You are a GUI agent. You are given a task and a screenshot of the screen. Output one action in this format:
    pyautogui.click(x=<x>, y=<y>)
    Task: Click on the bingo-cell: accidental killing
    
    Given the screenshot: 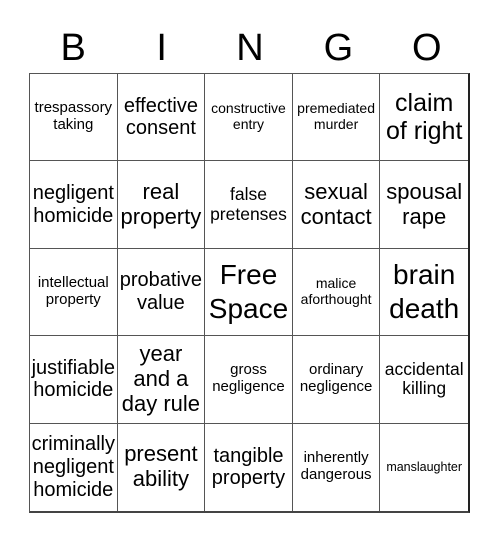 What is the action you would take?
    pyautogui.click(x=424, y=380)
    